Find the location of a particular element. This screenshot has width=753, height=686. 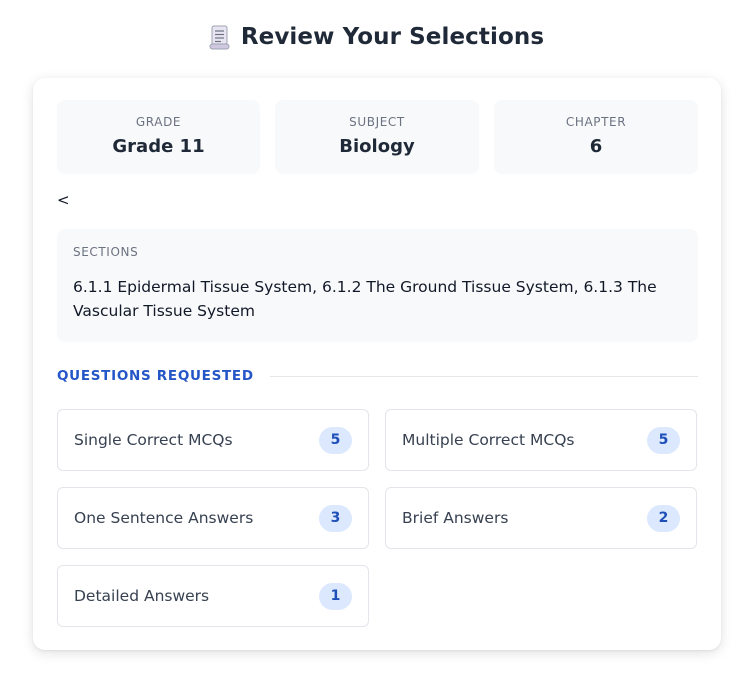

subject-label: SUBJECT is located at coordinates (377, 122).